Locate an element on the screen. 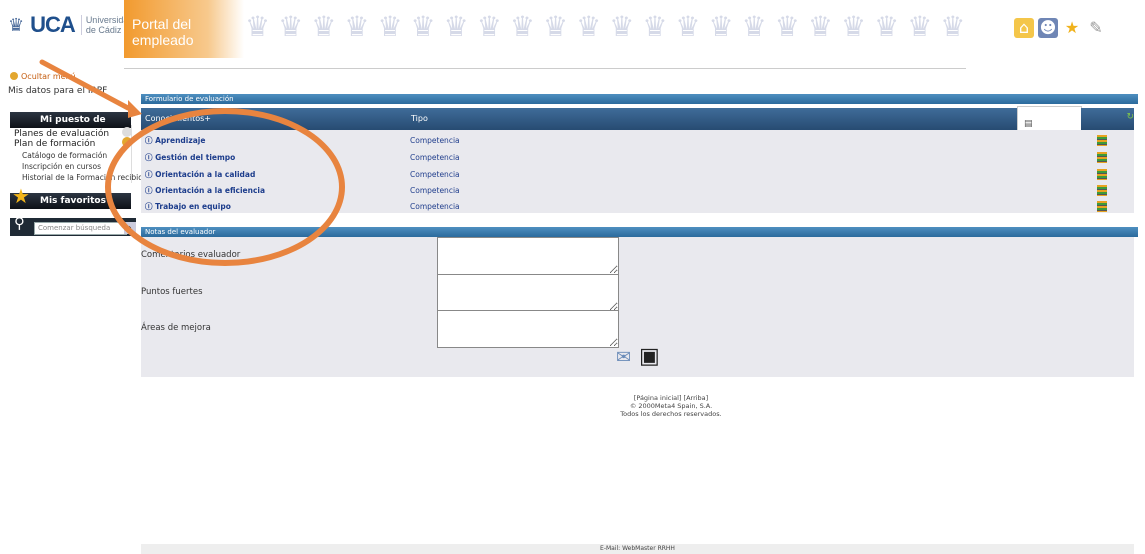 The width and height of the screenshot is (1145, 554). form-title: Formulario de evaluación is located at coordinates (639, 99).